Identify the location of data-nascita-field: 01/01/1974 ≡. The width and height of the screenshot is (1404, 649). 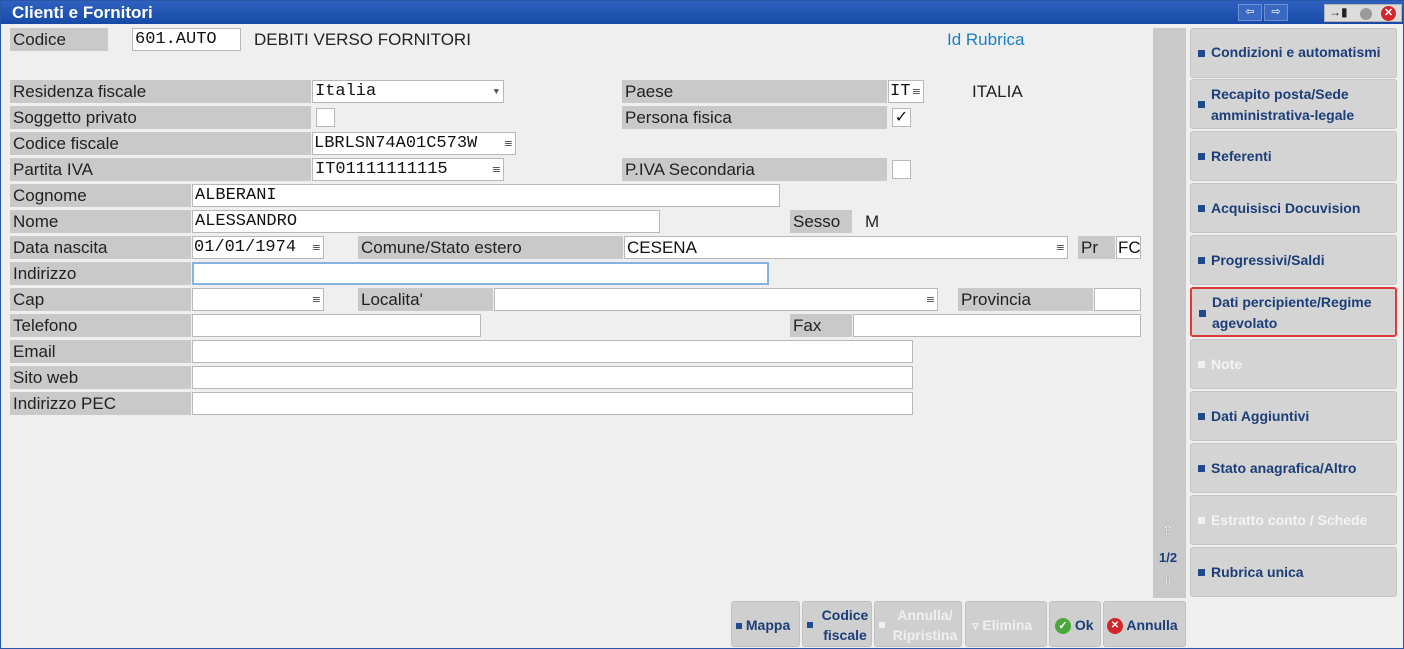
(258, 247).